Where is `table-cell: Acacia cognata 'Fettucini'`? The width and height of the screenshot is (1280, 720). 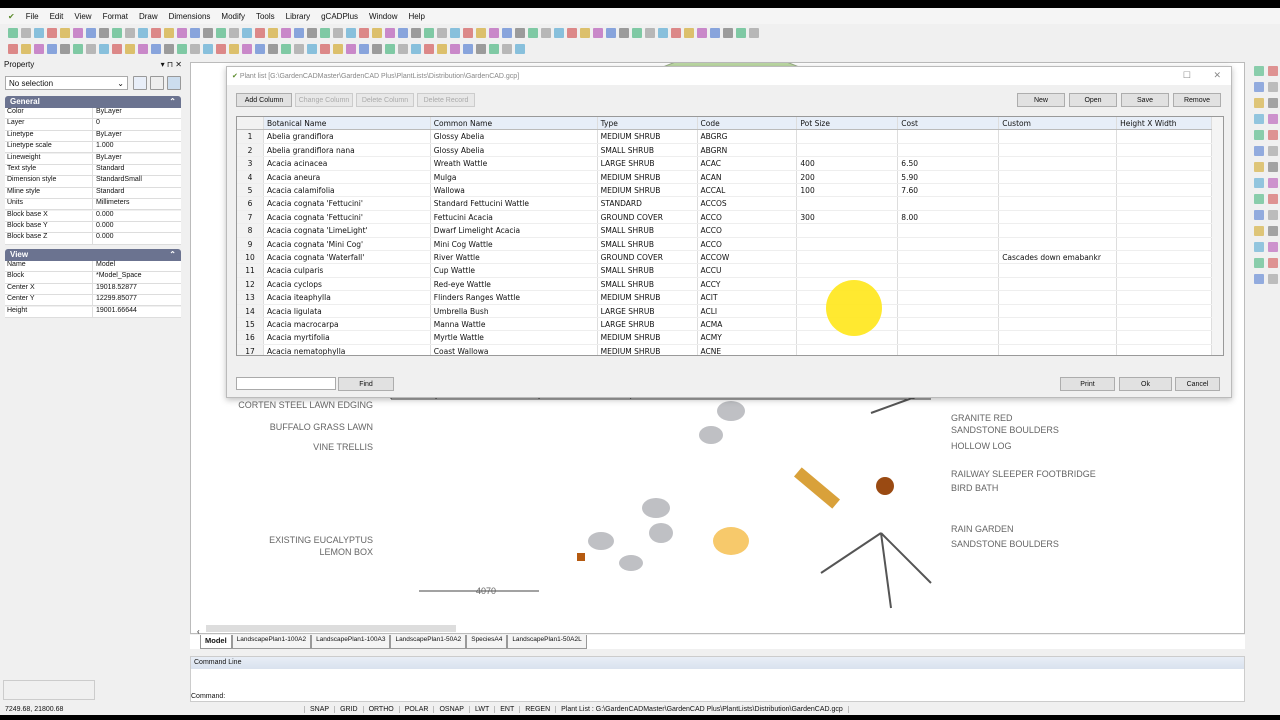
table-cell: Acacia cognata 'Fettucini' is located at coordinates (347, 217).